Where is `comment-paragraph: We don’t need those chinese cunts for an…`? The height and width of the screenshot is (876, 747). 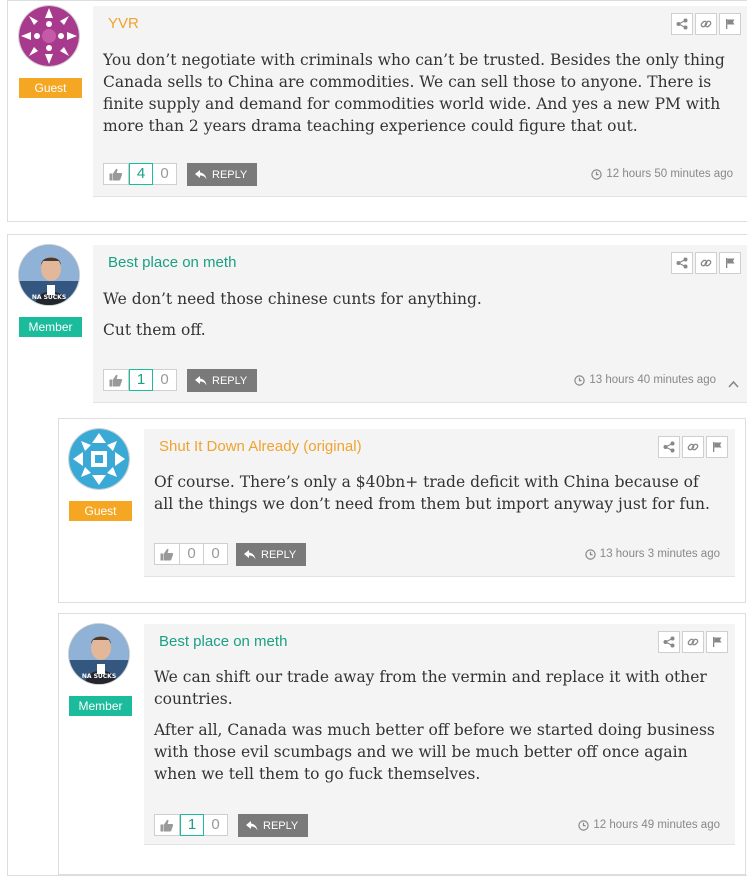 comment-paragraph: We don’t need those chinese cunts for an… is located at coordinates (292, 299).